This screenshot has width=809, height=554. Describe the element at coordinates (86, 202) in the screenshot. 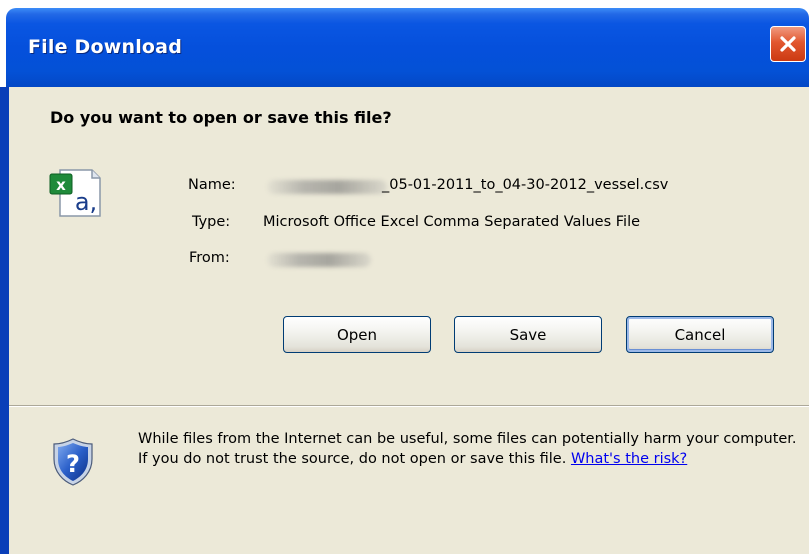

I see `svg-text: a,` at that location.